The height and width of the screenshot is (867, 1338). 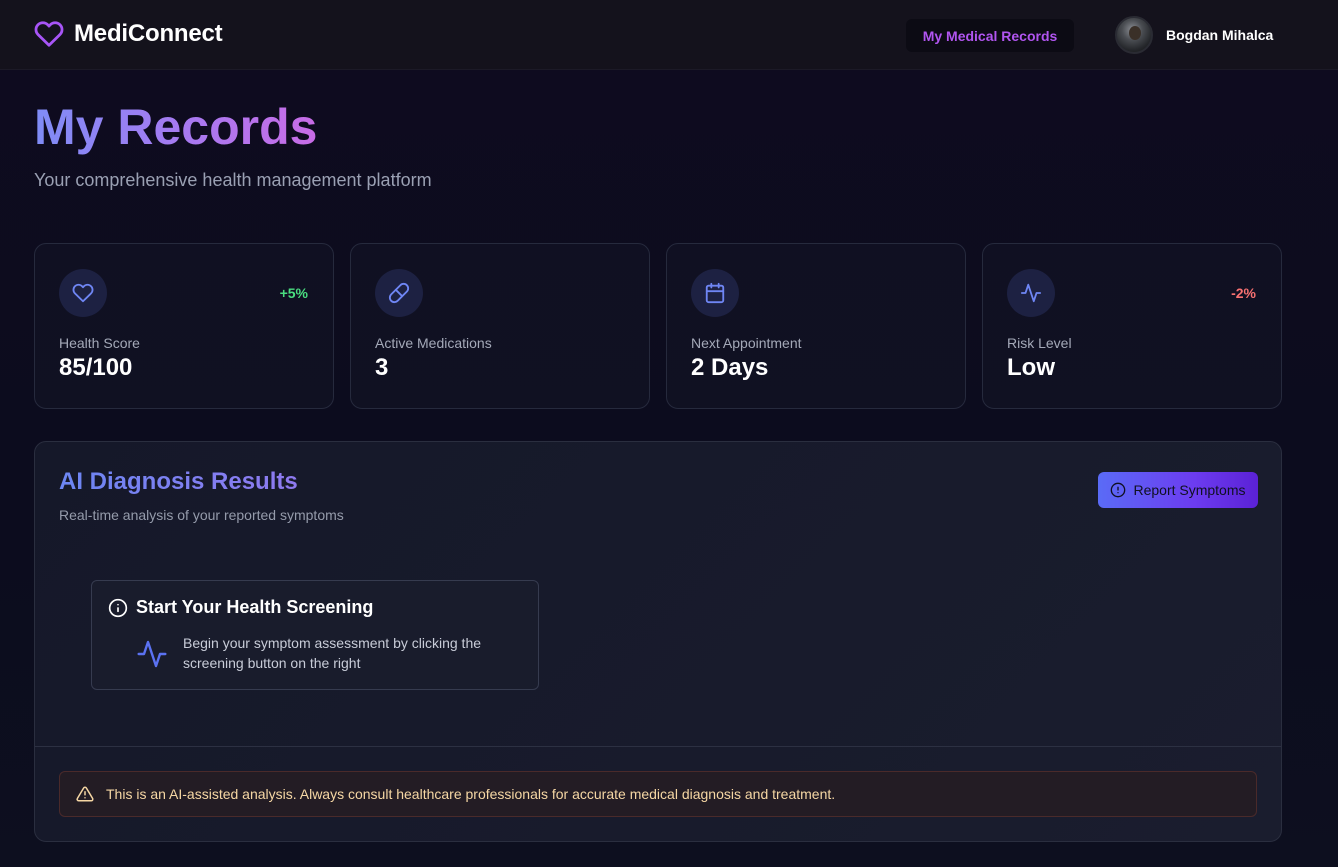 I want to click on nav-link-medical-records: My Medical Records, so click(x=990, y=35).